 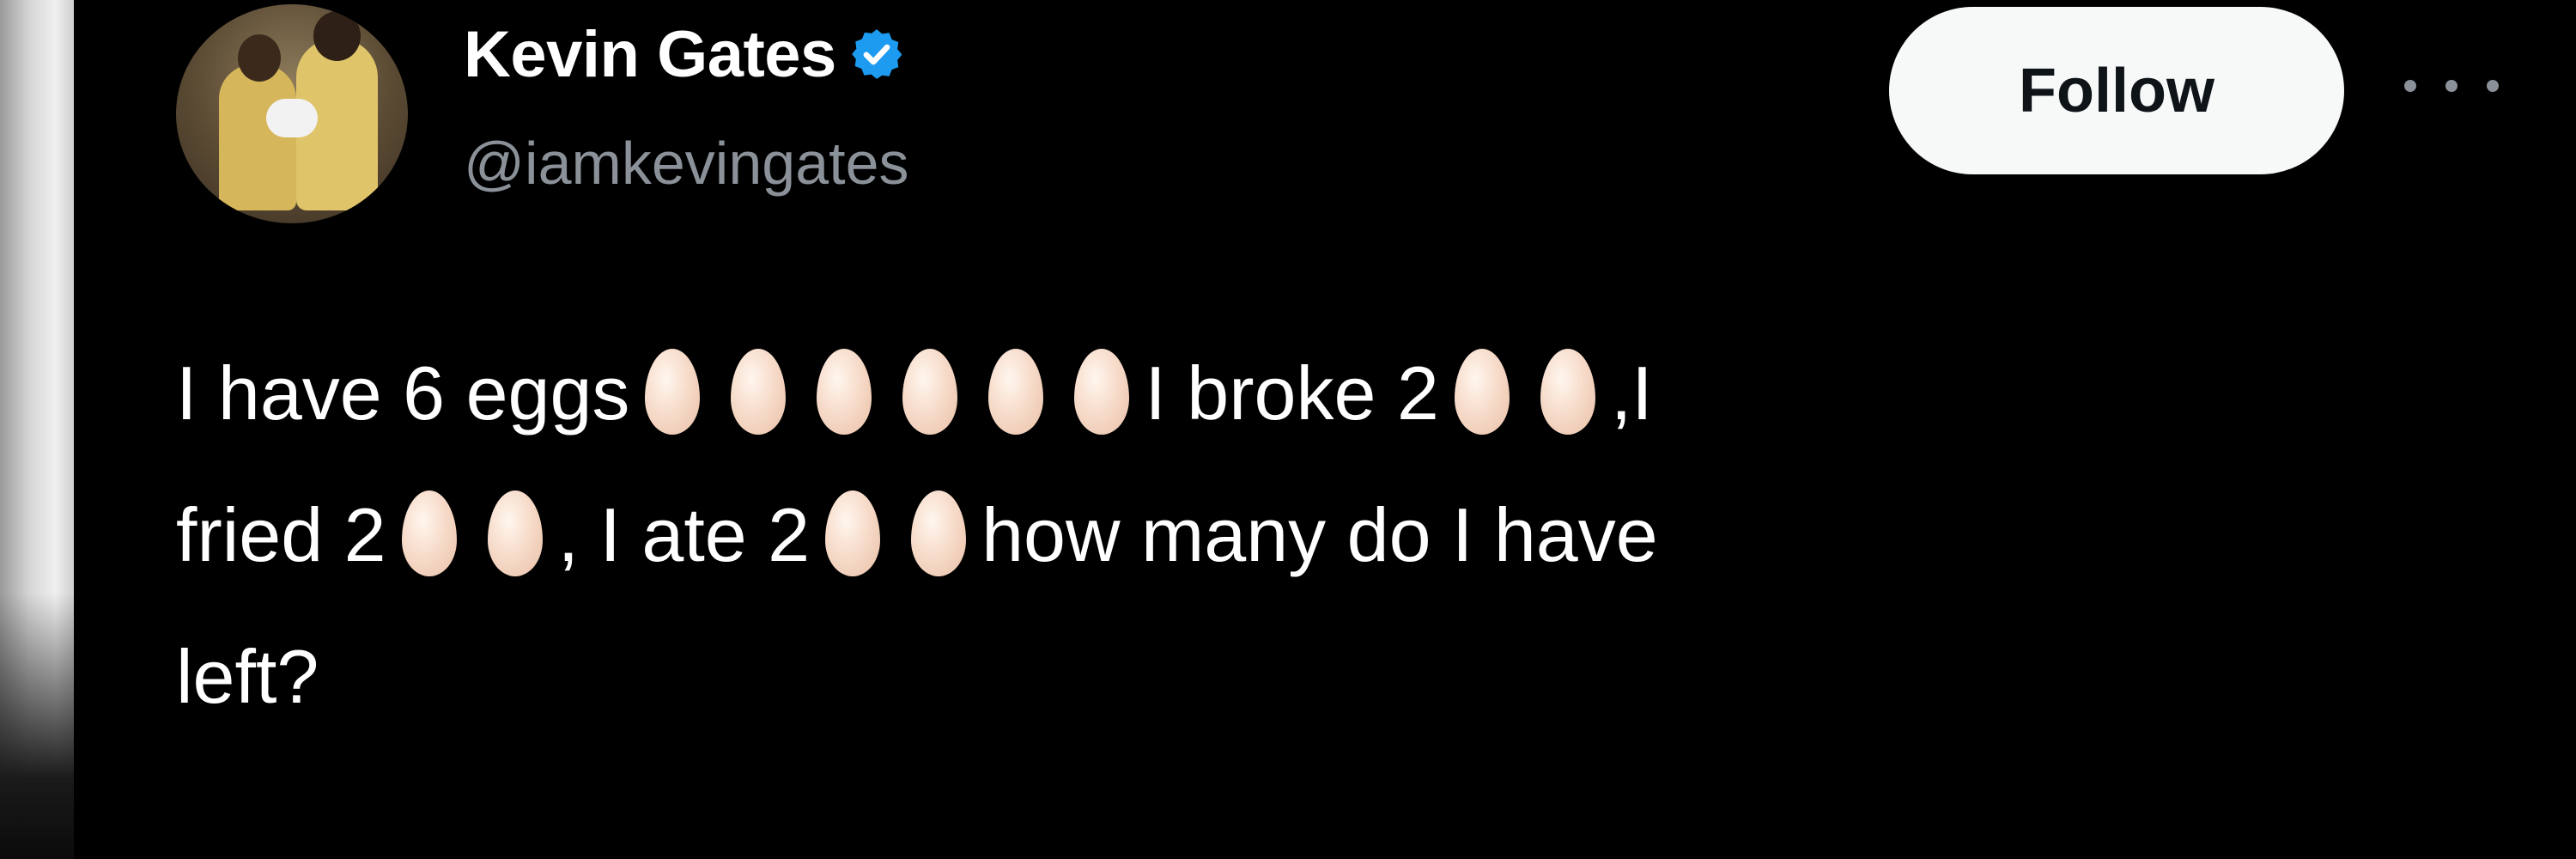 What do you see at coordinates (403, 393) in the screenshot?
I see `tweet-text-segment: I have 6 eggs` at bounding box center [403, 393].